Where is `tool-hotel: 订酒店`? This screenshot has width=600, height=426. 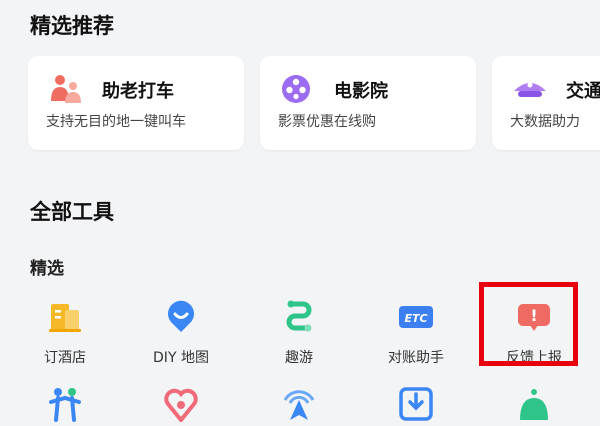 tool-hotel: 订酒店 is located at coordinates (65, 338).